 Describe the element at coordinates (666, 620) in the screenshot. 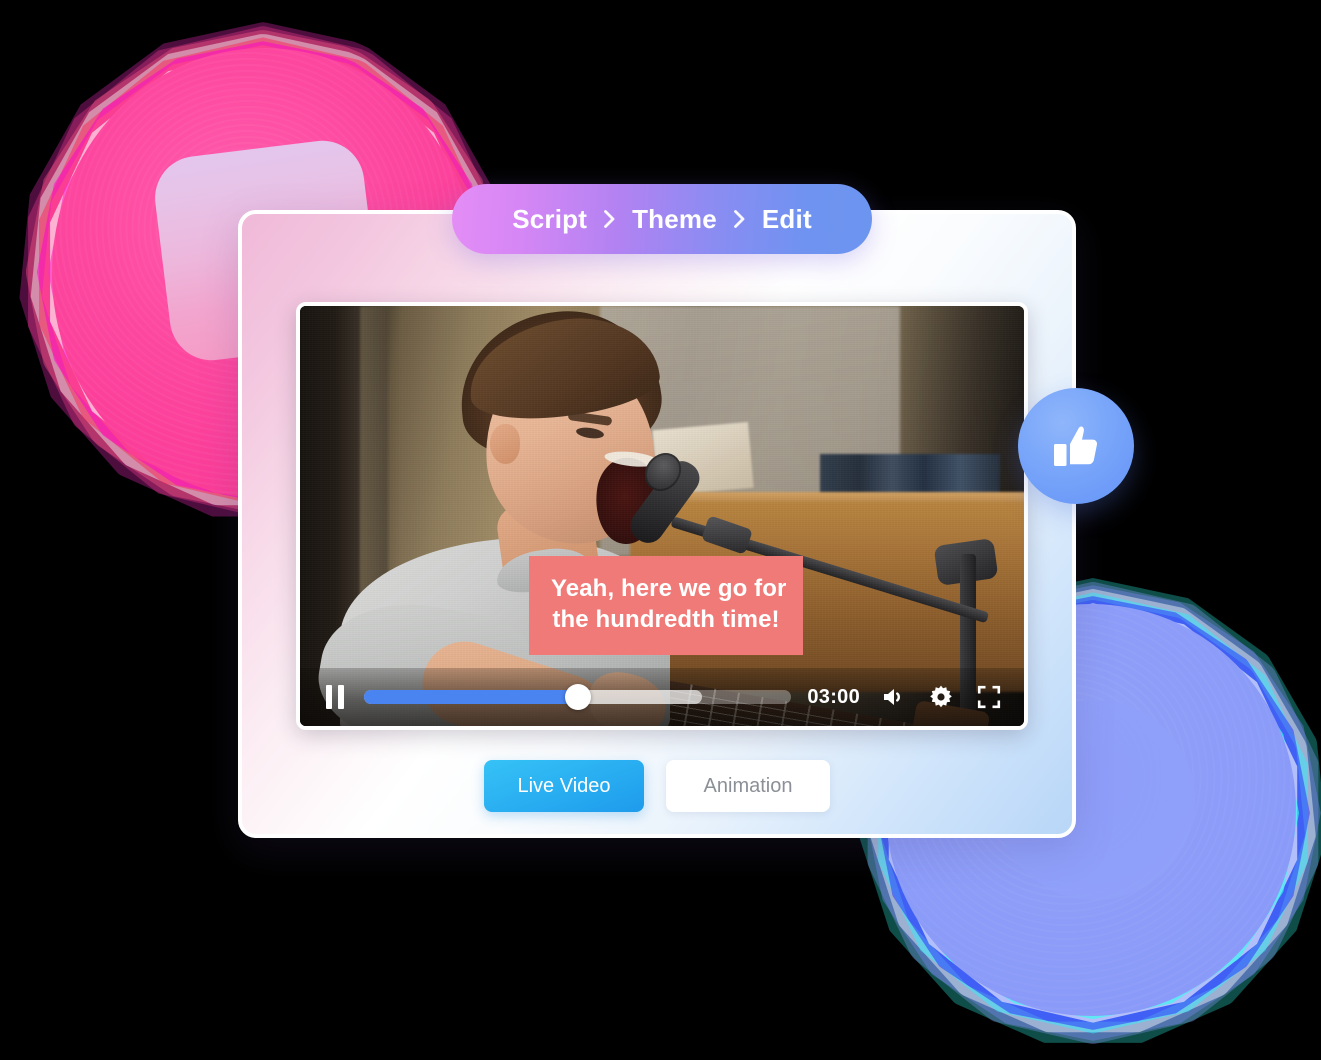

I see `caption-line-2: the hundredth time!` at that location.